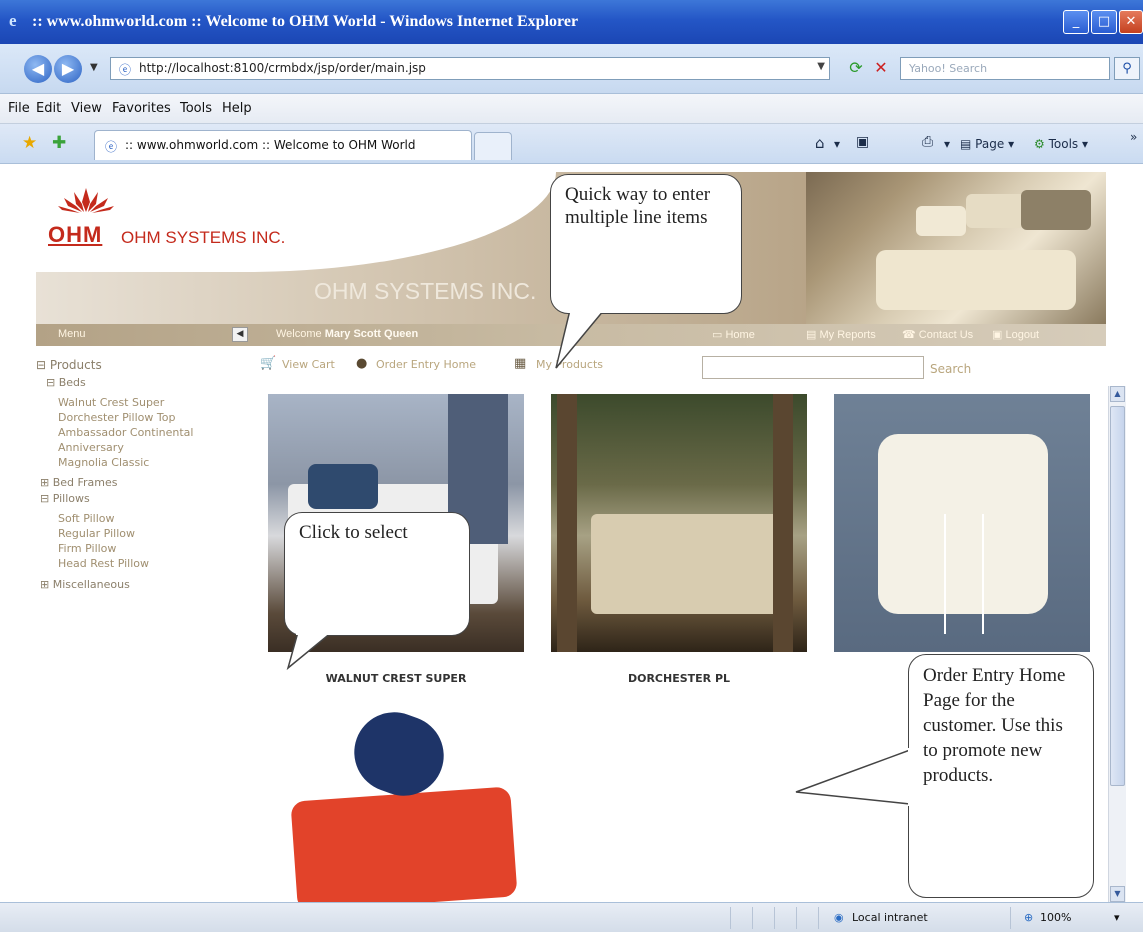 The image size is (1143, 932). What do you see at coordinates (237, 108) in the screenshot?
I see `menu-help: Help` at bounding box center [237, 108].